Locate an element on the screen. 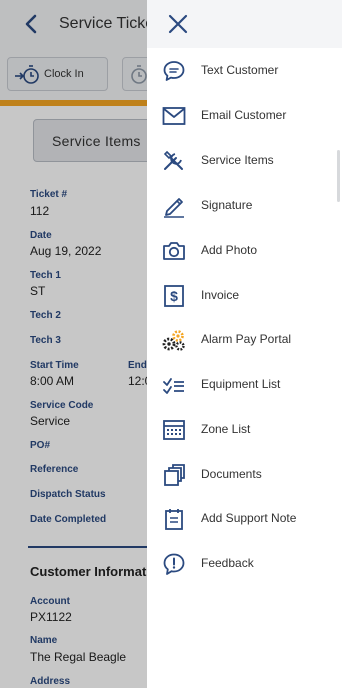 The width and height of the screenshot is (342, 688). menu-item-feedback: Feedback is located at coordinates (244, 564).